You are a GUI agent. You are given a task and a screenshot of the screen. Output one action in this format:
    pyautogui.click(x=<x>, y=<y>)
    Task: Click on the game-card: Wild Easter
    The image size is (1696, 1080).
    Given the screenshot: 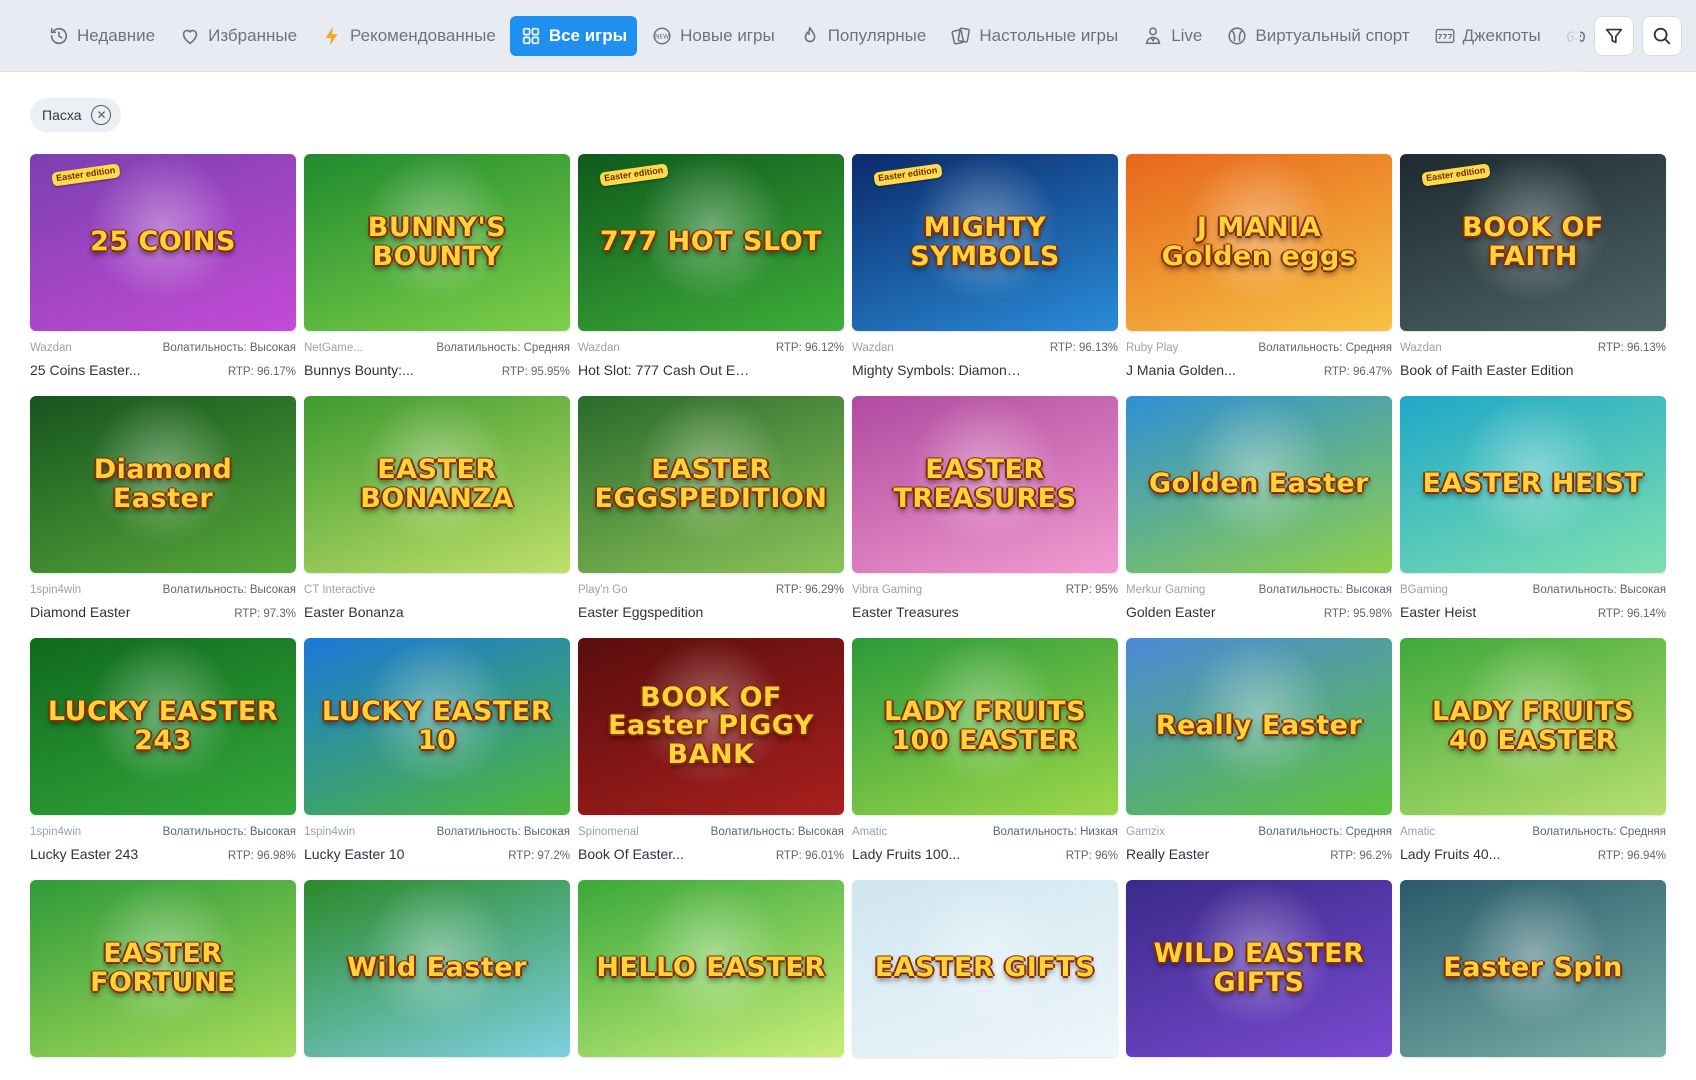 What is the action you would take?
    pyautogui.click(x=437, y=980)
    